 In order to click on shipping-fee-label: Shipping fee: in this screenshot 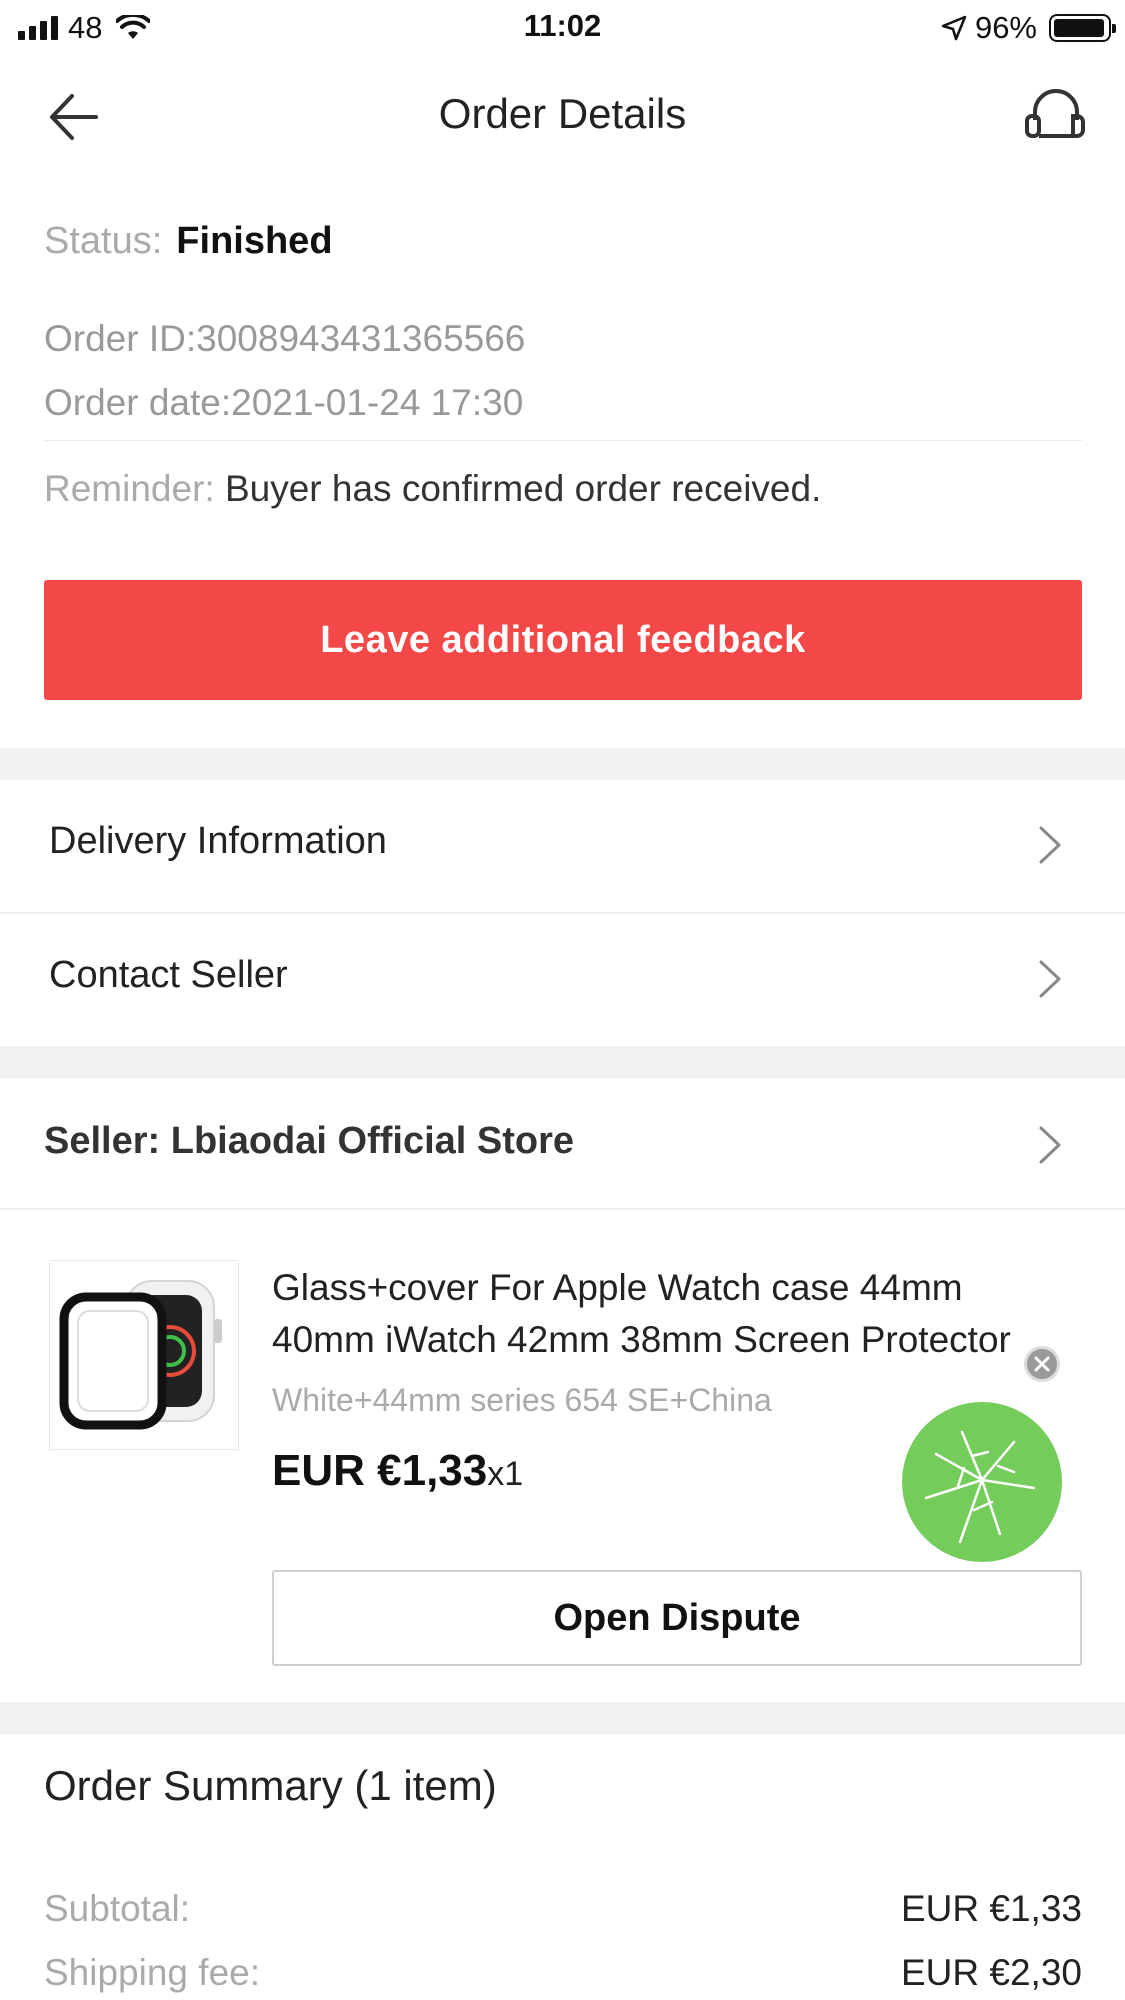, I will do `click(152, 1972)`.